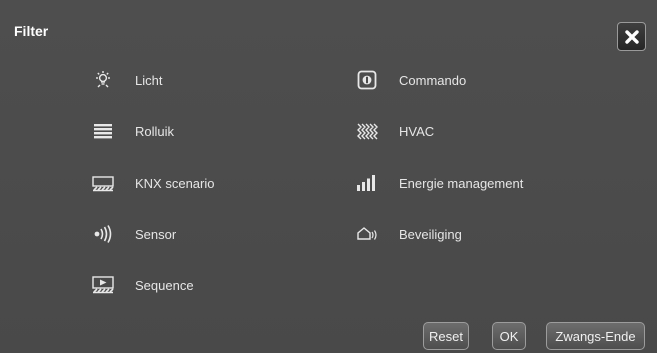 Image resolution: width=657 pixels, height=353 pixels. What do you see at coordinates (133, 131) in the screenshot?
I see `filter-item-rolluik: Rolluik` at bounding box center [133, 131].